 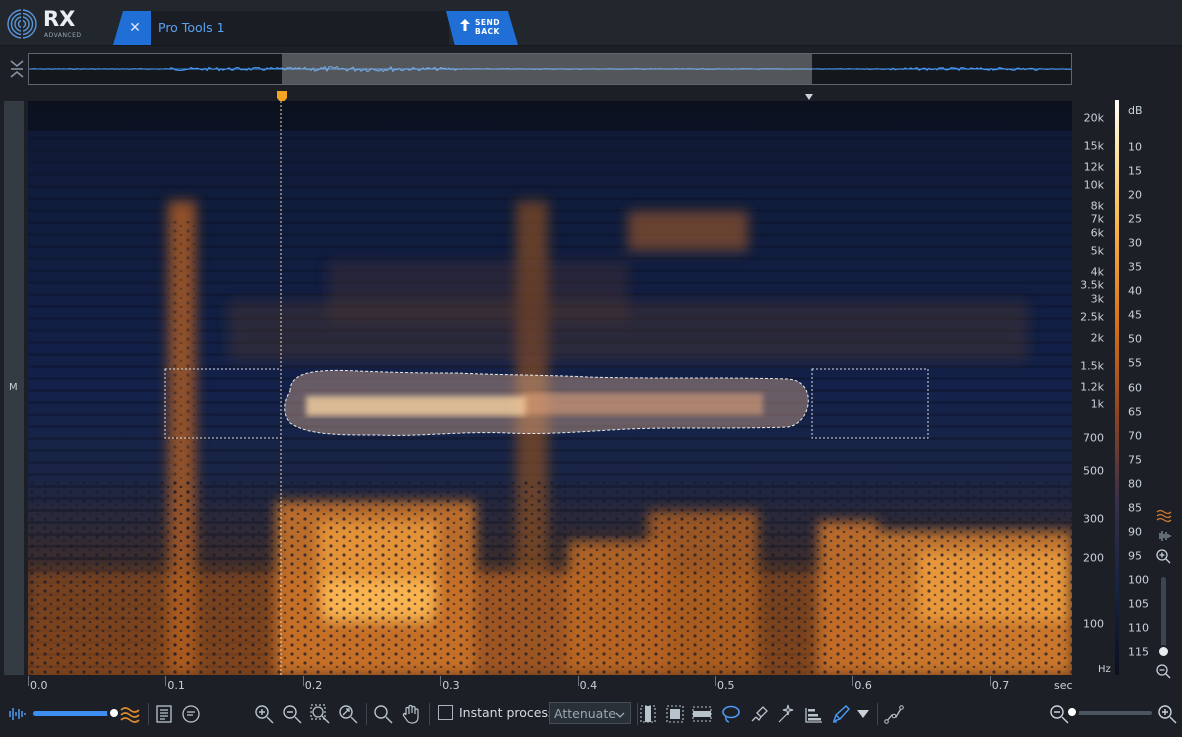 What do you see at coordinates (863, 685) in the screenshot?
I see `time-label: 0.6` at bounding box center [863, 685].